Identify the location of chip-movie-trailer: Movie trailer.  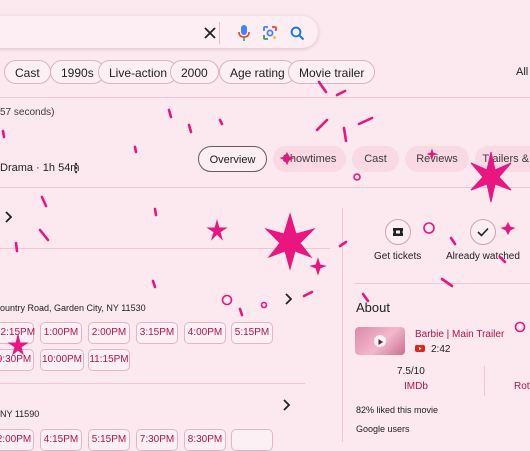
(332, 72).